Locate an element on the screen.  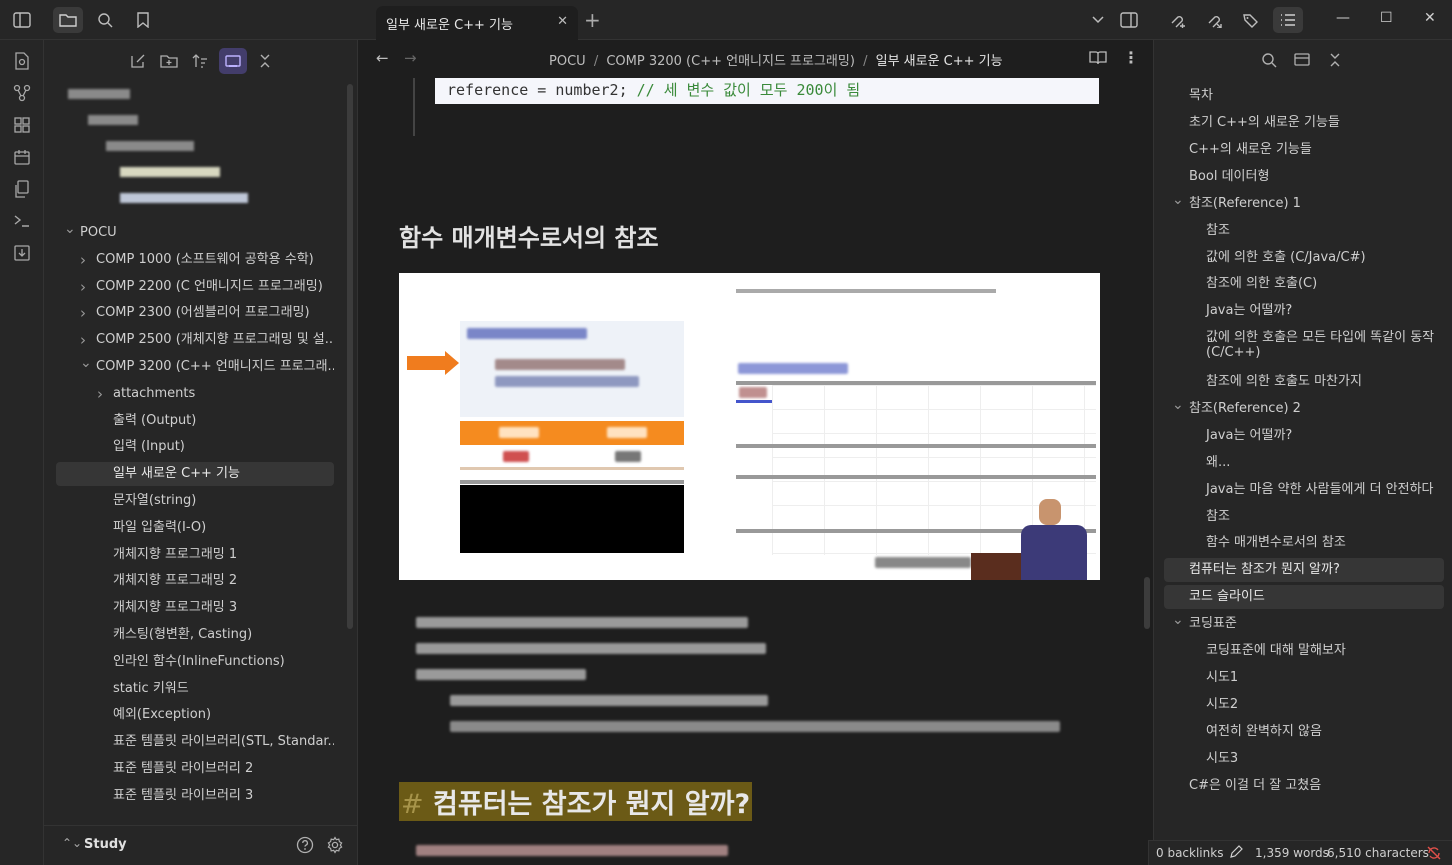
tree-file: 표준 템플릿 라이브러리 2 is located at coordinates (189, 769).